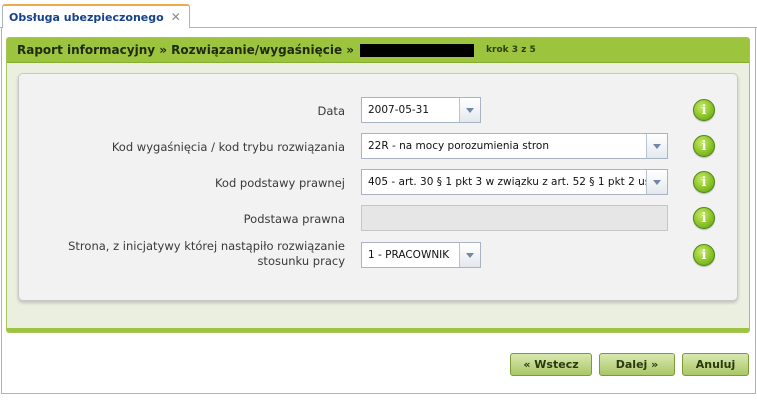 This screenshot has height=401, width=757. I want to click on panel-bottom-bar, so click(378, 330).